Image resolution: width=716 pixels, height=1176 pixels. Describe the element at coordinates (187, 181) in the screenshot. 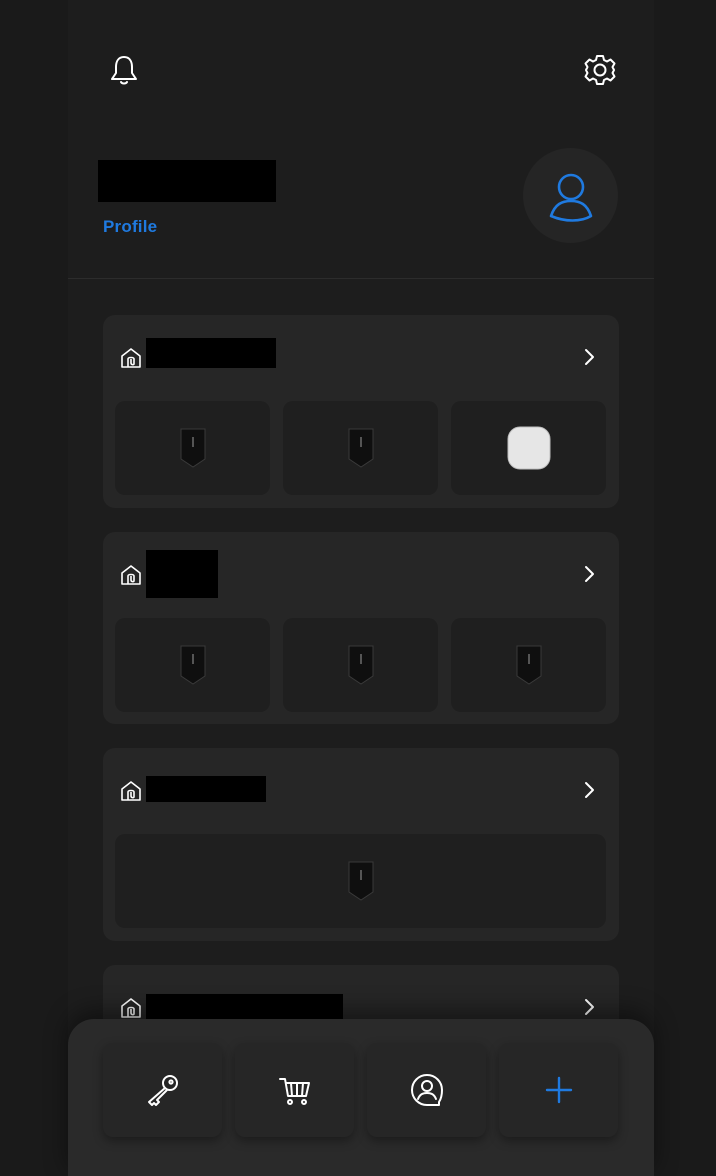

I see `user-name-redacted` at that location.